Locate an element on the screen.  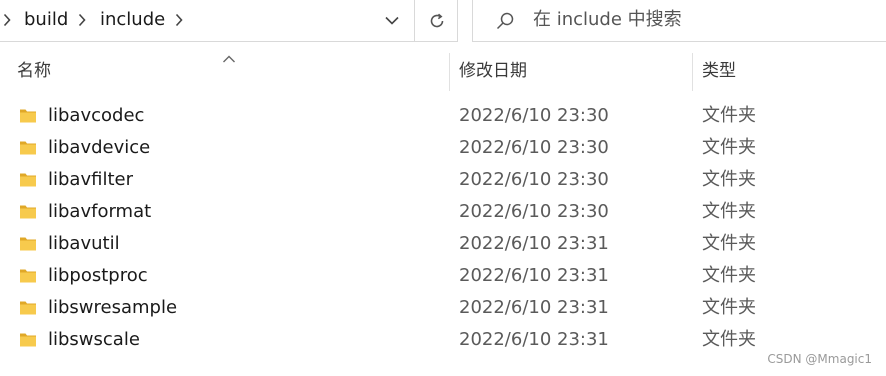
search-box: 在 include 中搜索 is located at coordinates (679, 21).